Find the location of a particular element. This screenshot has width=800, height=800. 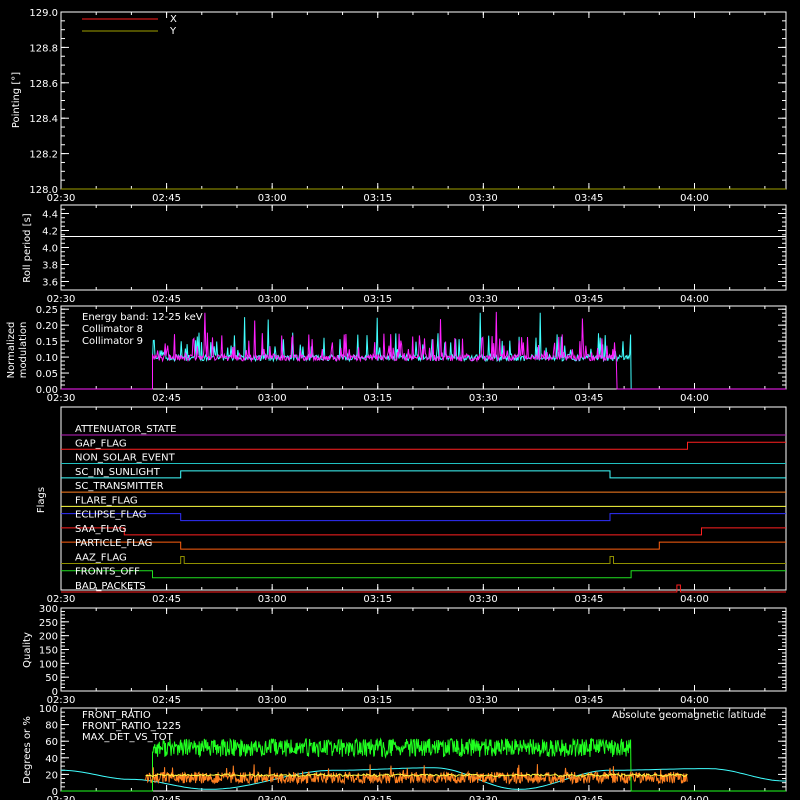

flag-label-fronts-off: FRONTS_OFF is located at coordinates (107, 572).